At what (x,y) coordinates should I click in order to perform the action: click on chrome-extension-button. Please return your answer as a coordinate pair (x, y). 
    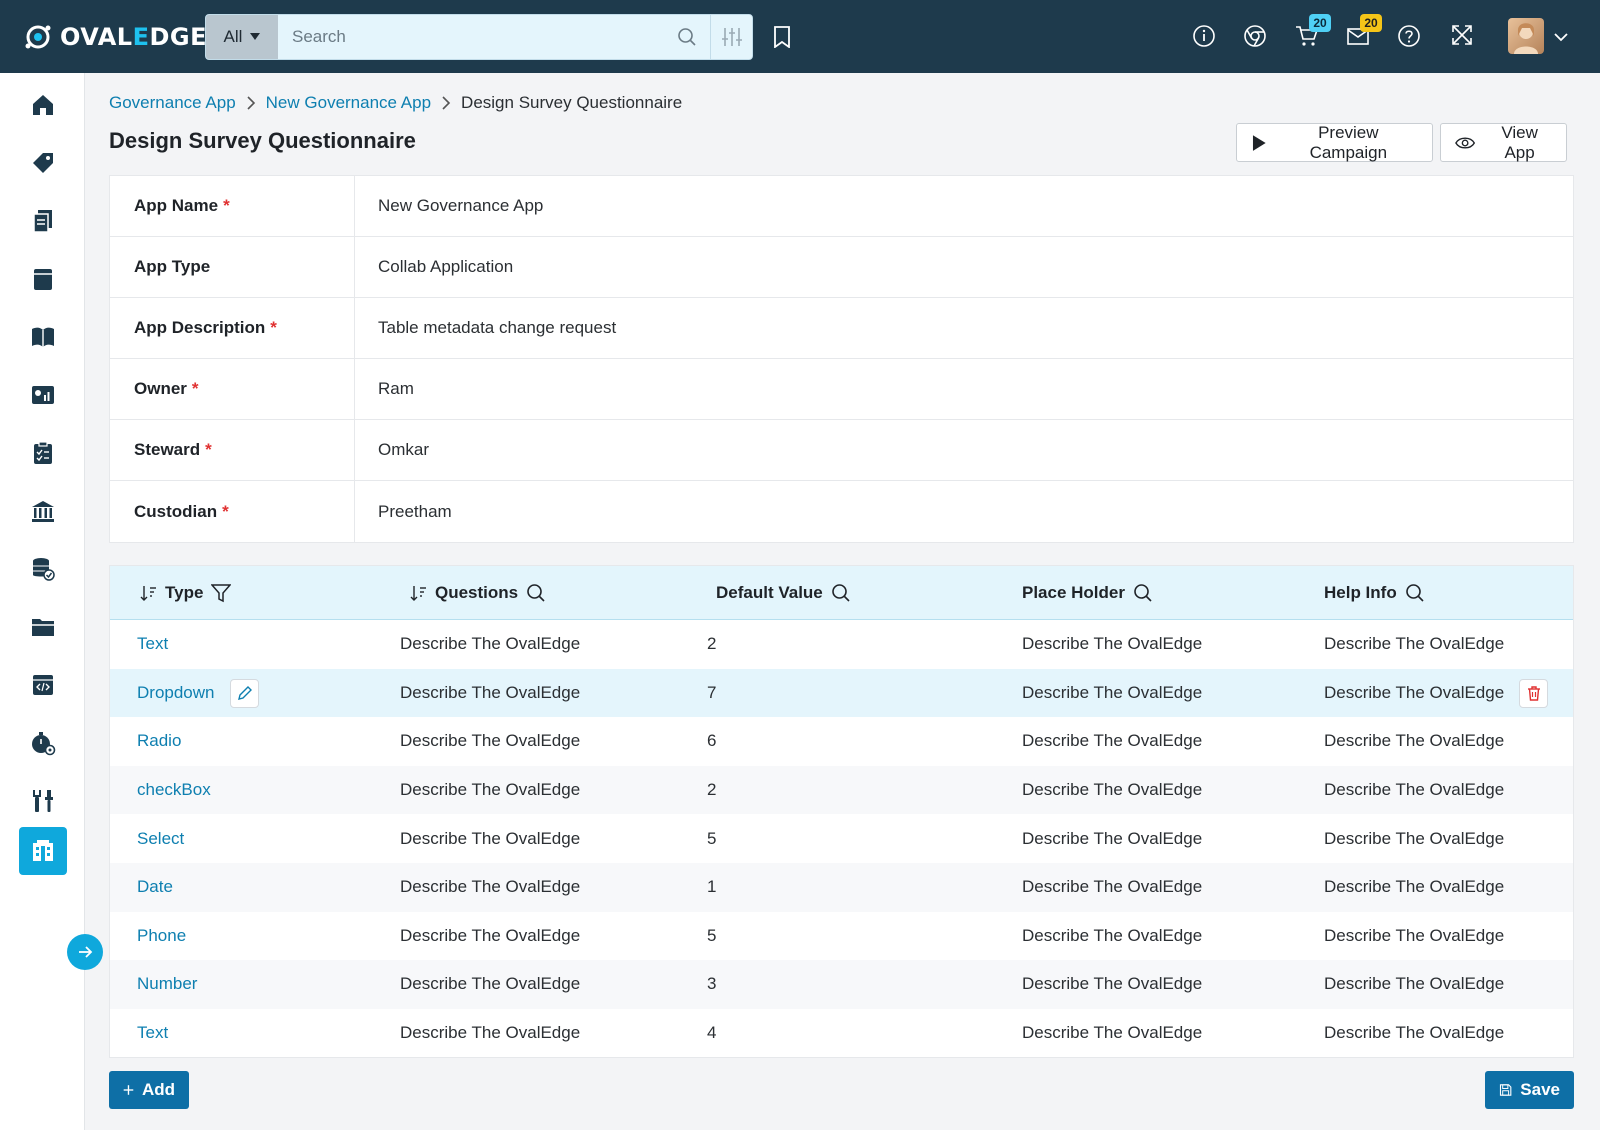
    Looking at the image, I should click on (1255, 38).